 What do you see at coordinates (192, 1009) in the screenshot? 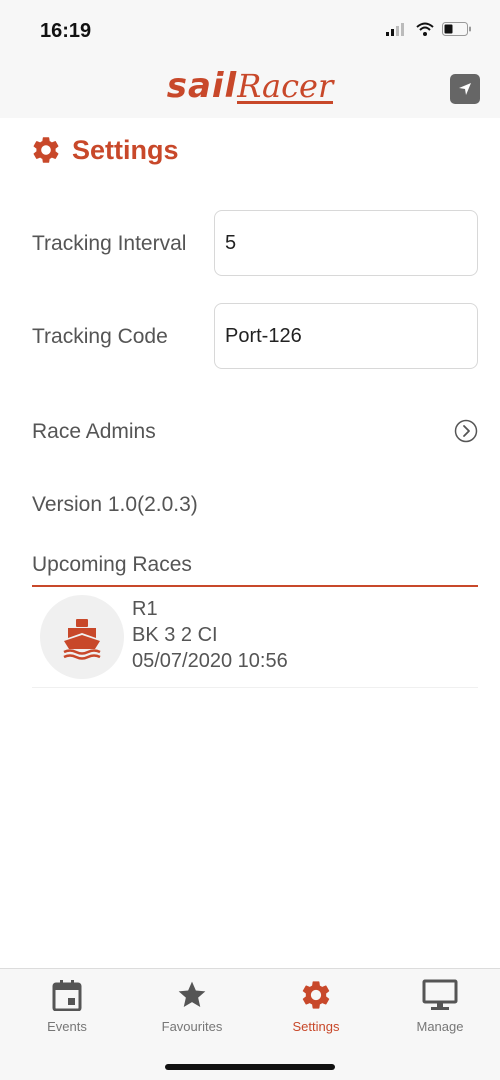
I see `tab-favourites: Favourites` at bounding box center [192, 1009].